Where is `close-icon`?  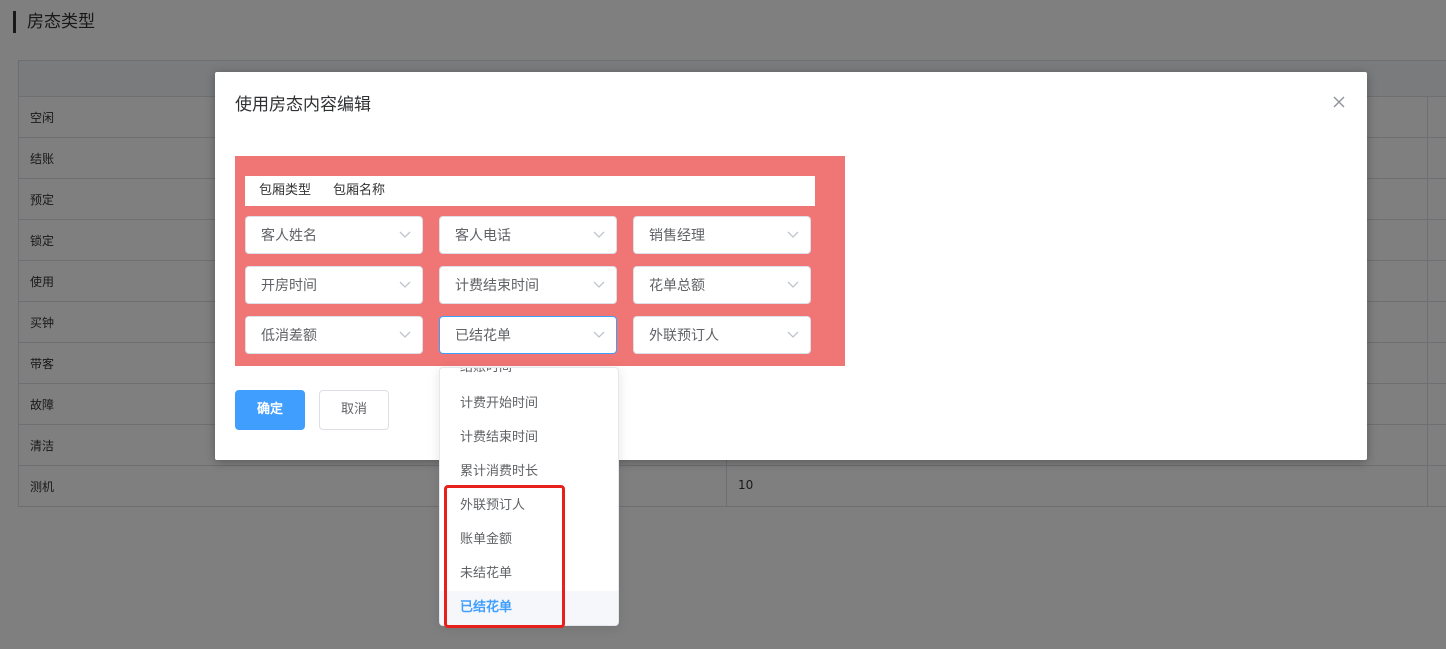 close-icon is located at coordinates (1339, 102).